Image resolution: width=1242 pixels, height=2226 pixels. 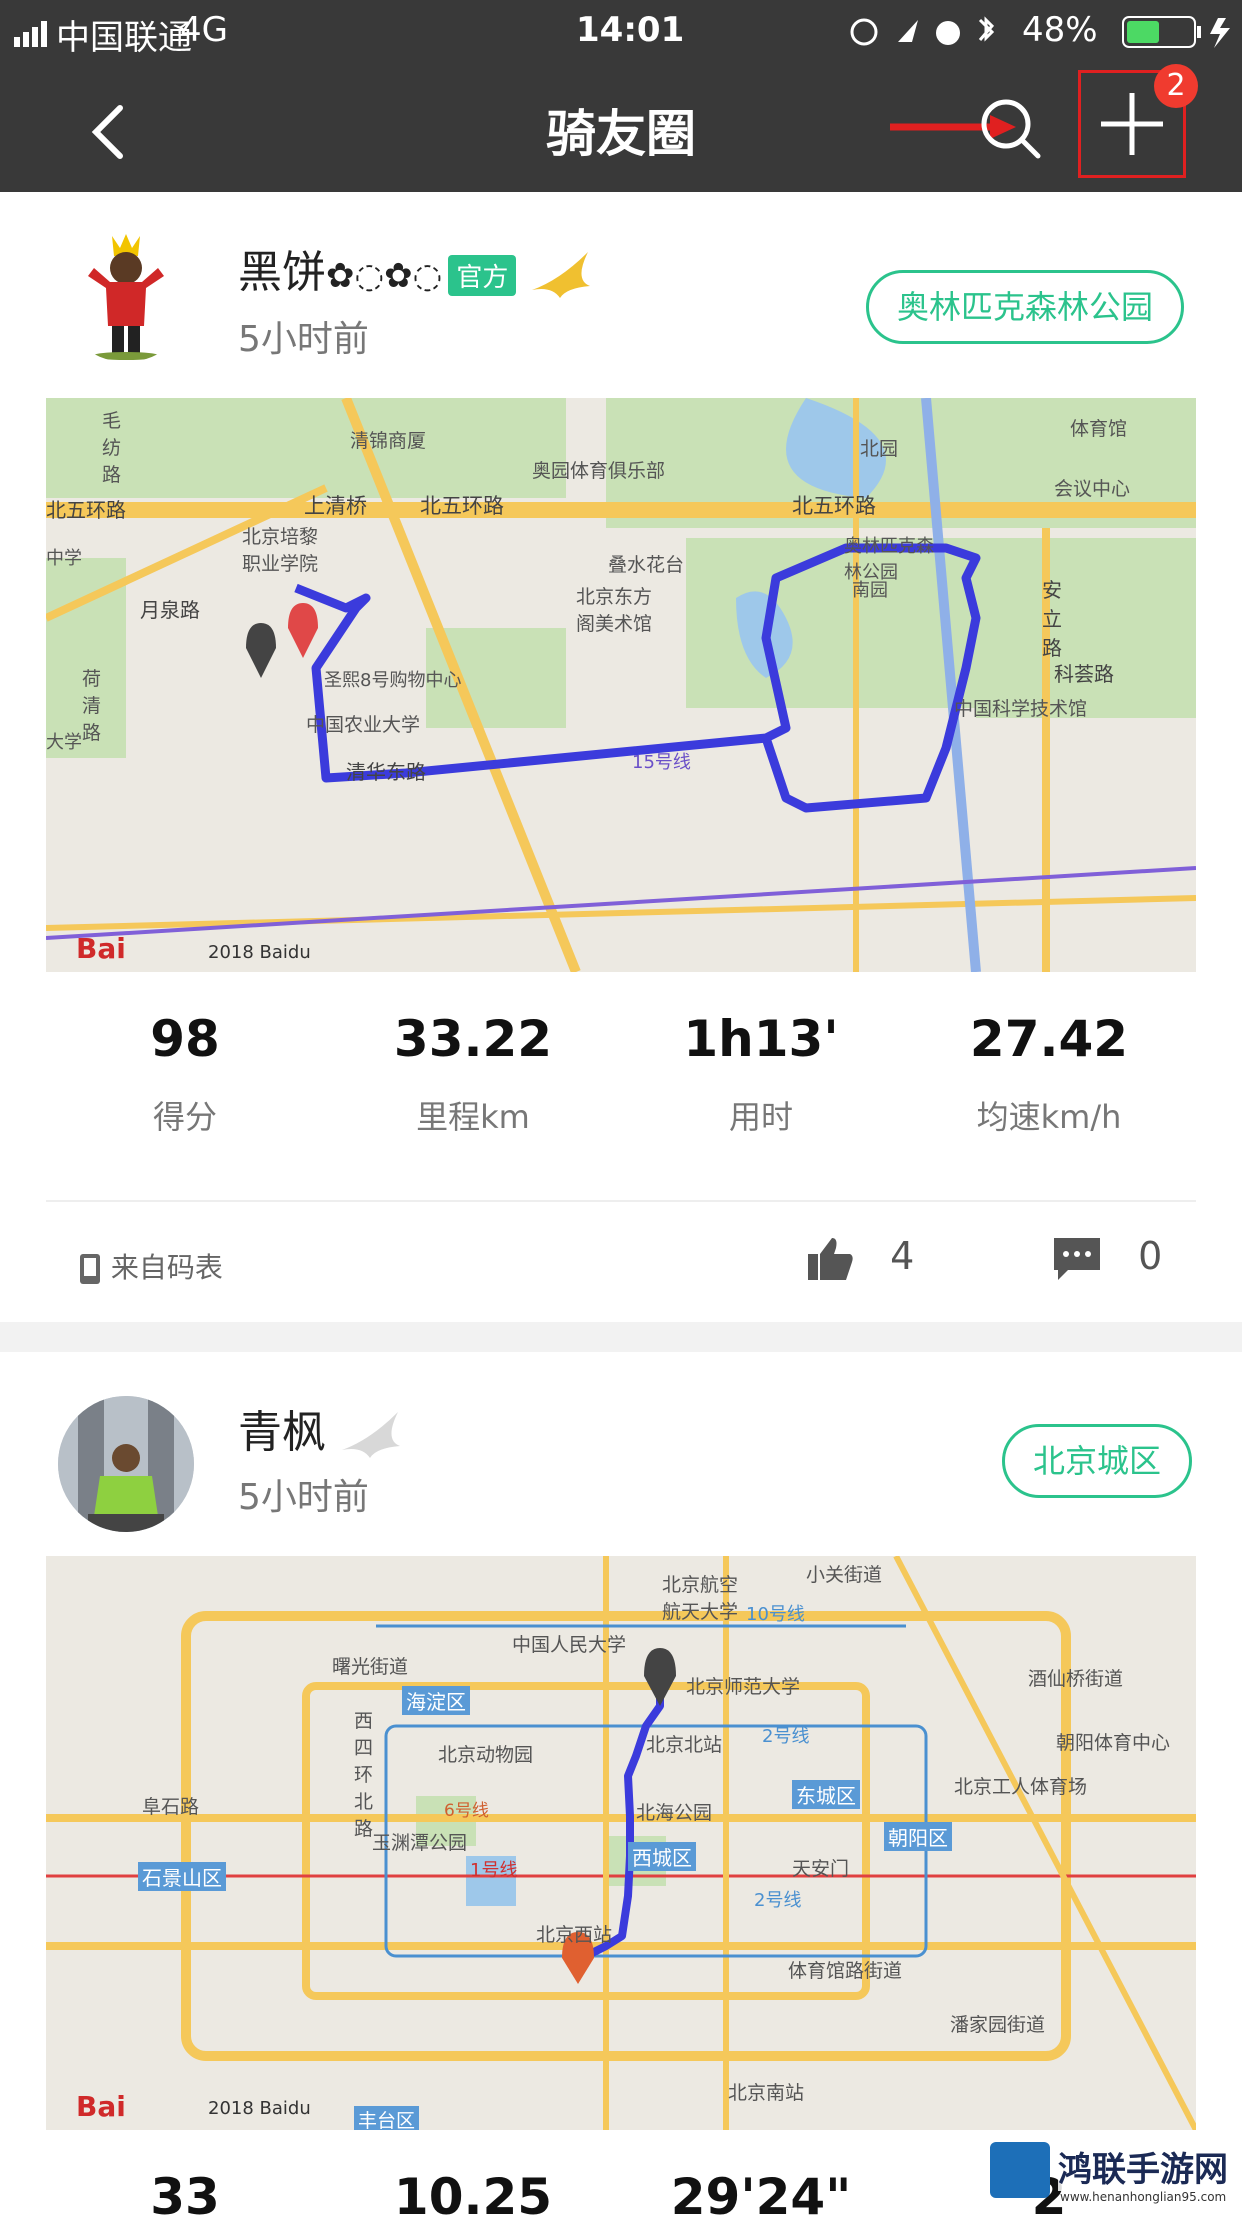 I want to click on user-name: 青枫, so click(x=320, y=1428).